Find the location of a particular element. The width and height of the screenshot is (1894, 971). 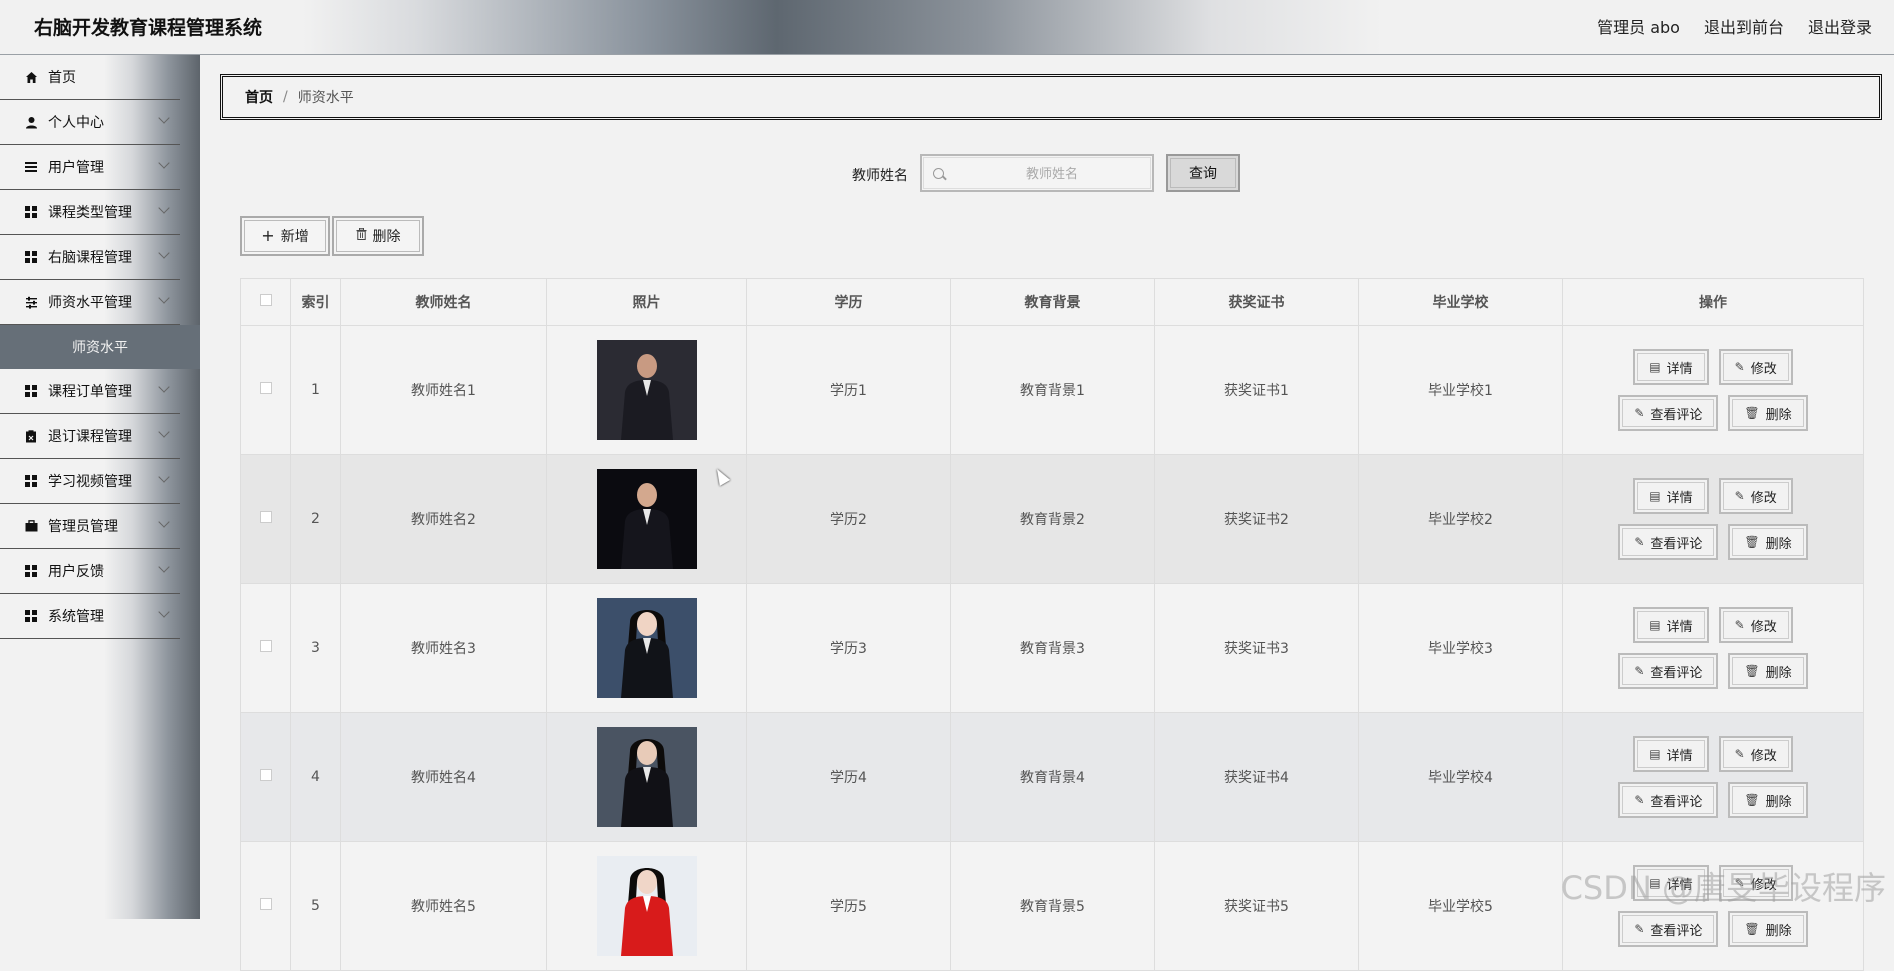

top-bar: 右脑开发教育课程管理系统 管理员 abo 退出到前台 退出登录 is located at coordinates (947, 27).